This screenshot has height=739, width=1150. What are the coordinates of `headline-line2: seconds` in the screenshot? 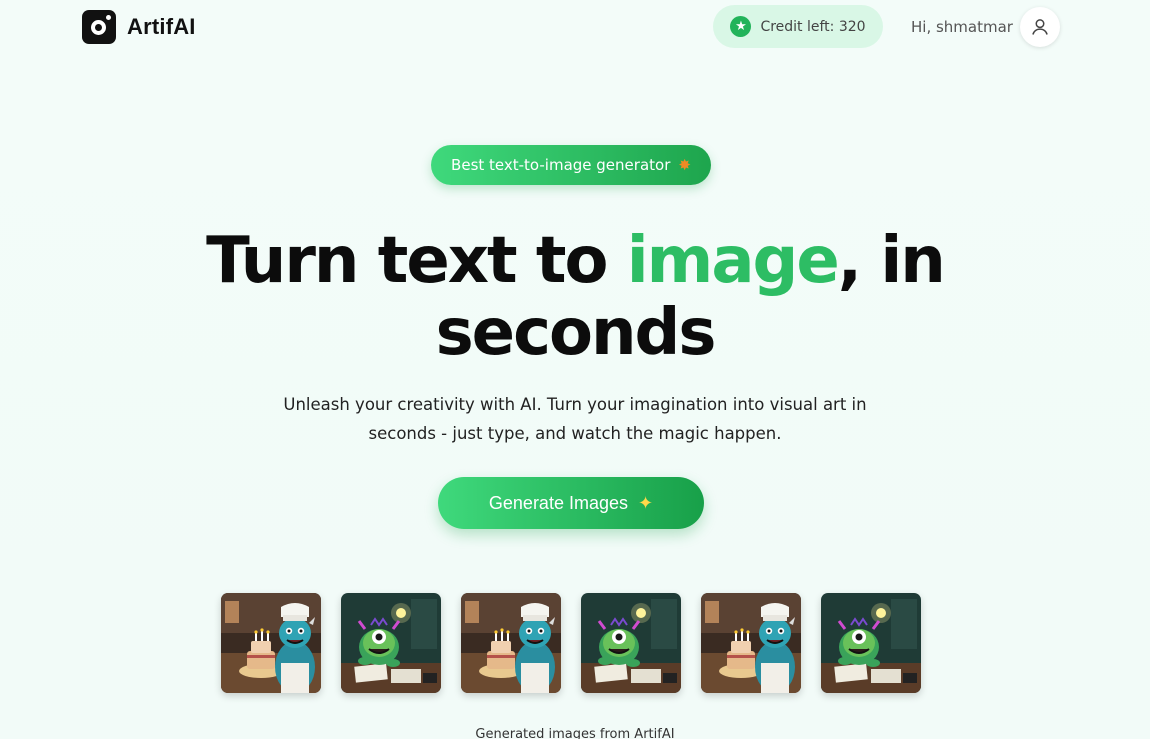 It's located at (576, 333).